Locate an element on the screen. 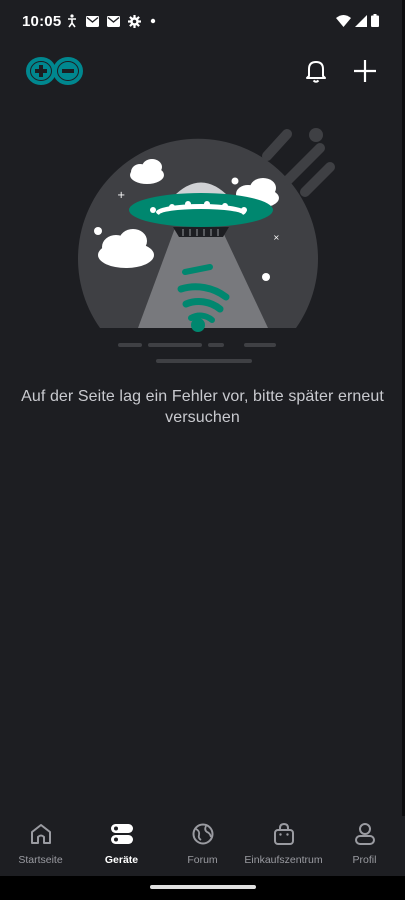  gesture-bar is located at coordinates (202, 888).